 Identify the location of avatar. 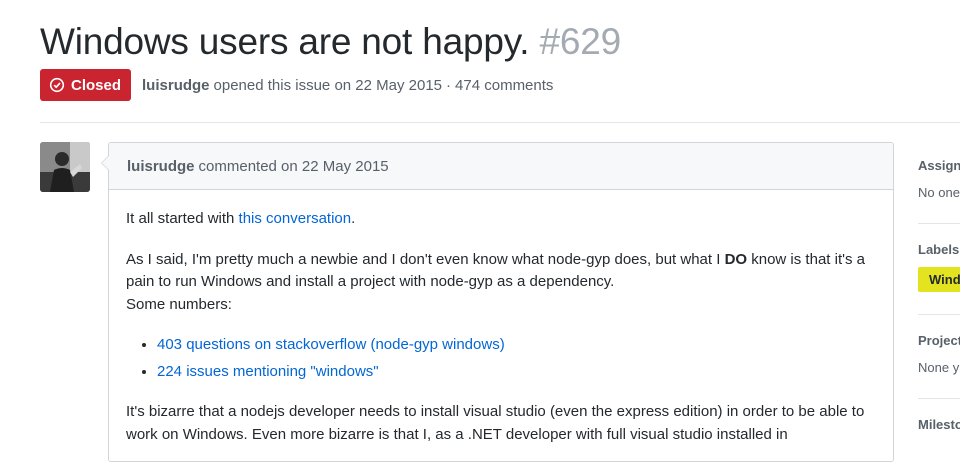
(65, 167).